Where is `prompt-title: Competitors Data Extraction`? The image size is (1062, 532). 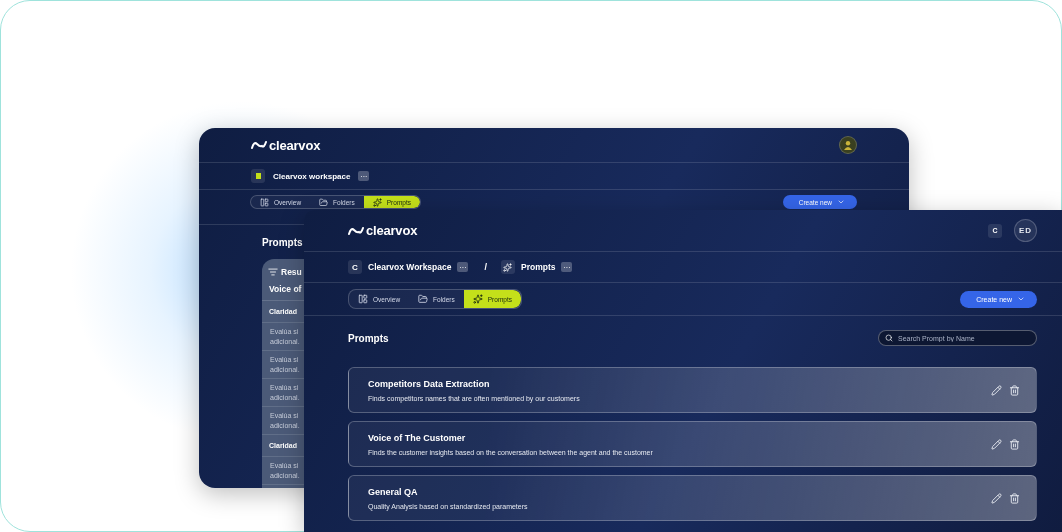
prompt-title: Competitors Data Extraction is located at coordinates (429, 383).